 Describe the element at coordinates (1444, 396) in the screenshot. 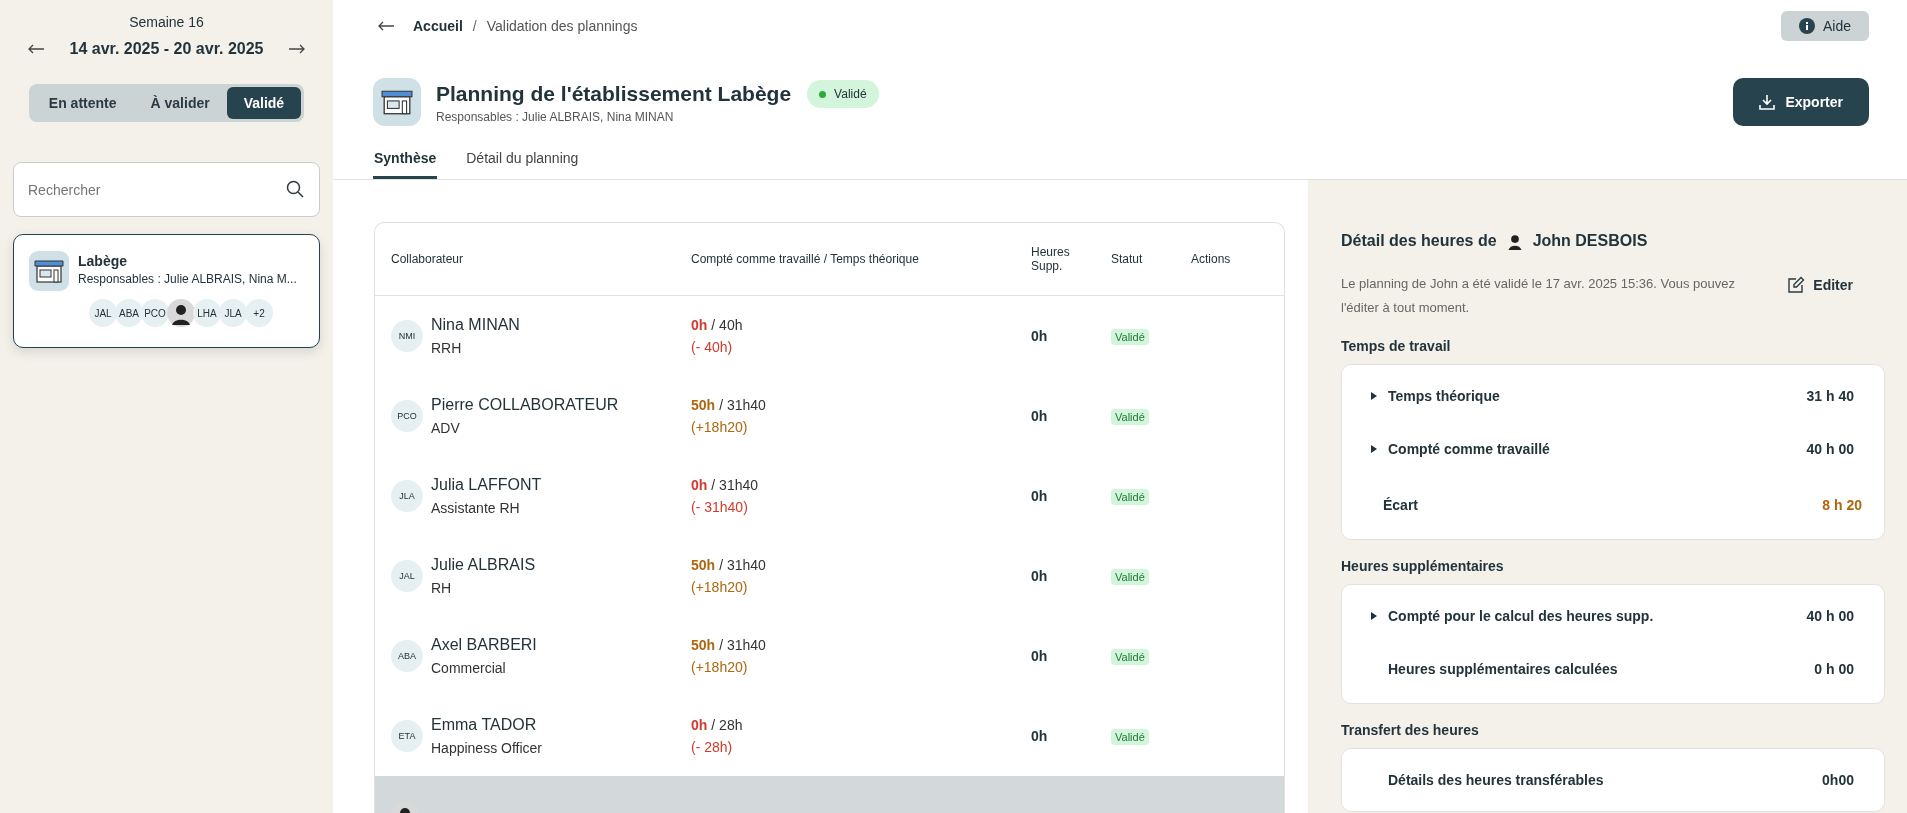

I see `hours-label: Temps théorique` at that location.